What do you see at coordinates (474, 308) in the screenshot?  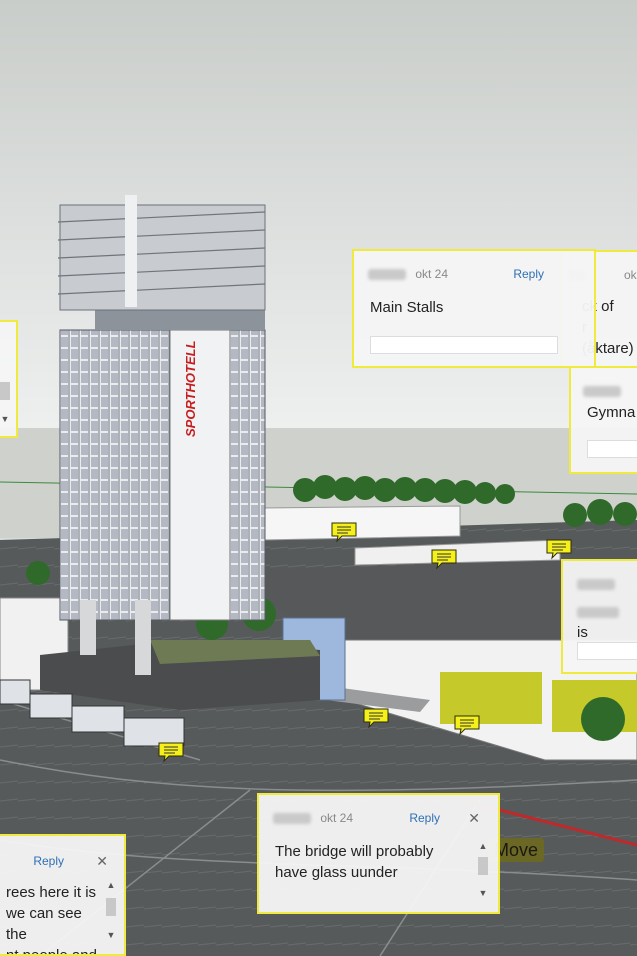 I see `comment-card-main-stalls: okt 24 Reply Main Stalls` at bounding box center [474, 308].